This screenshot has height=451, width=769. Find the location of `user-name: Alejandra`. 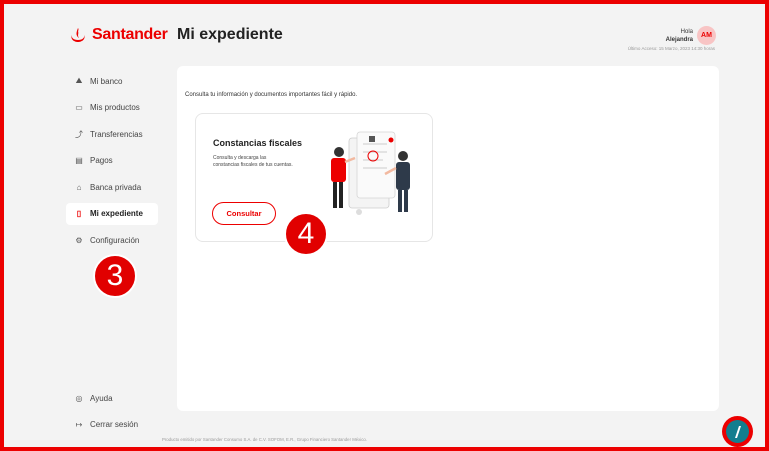

user-name: Alejandra is located at coordinates (679, 40).